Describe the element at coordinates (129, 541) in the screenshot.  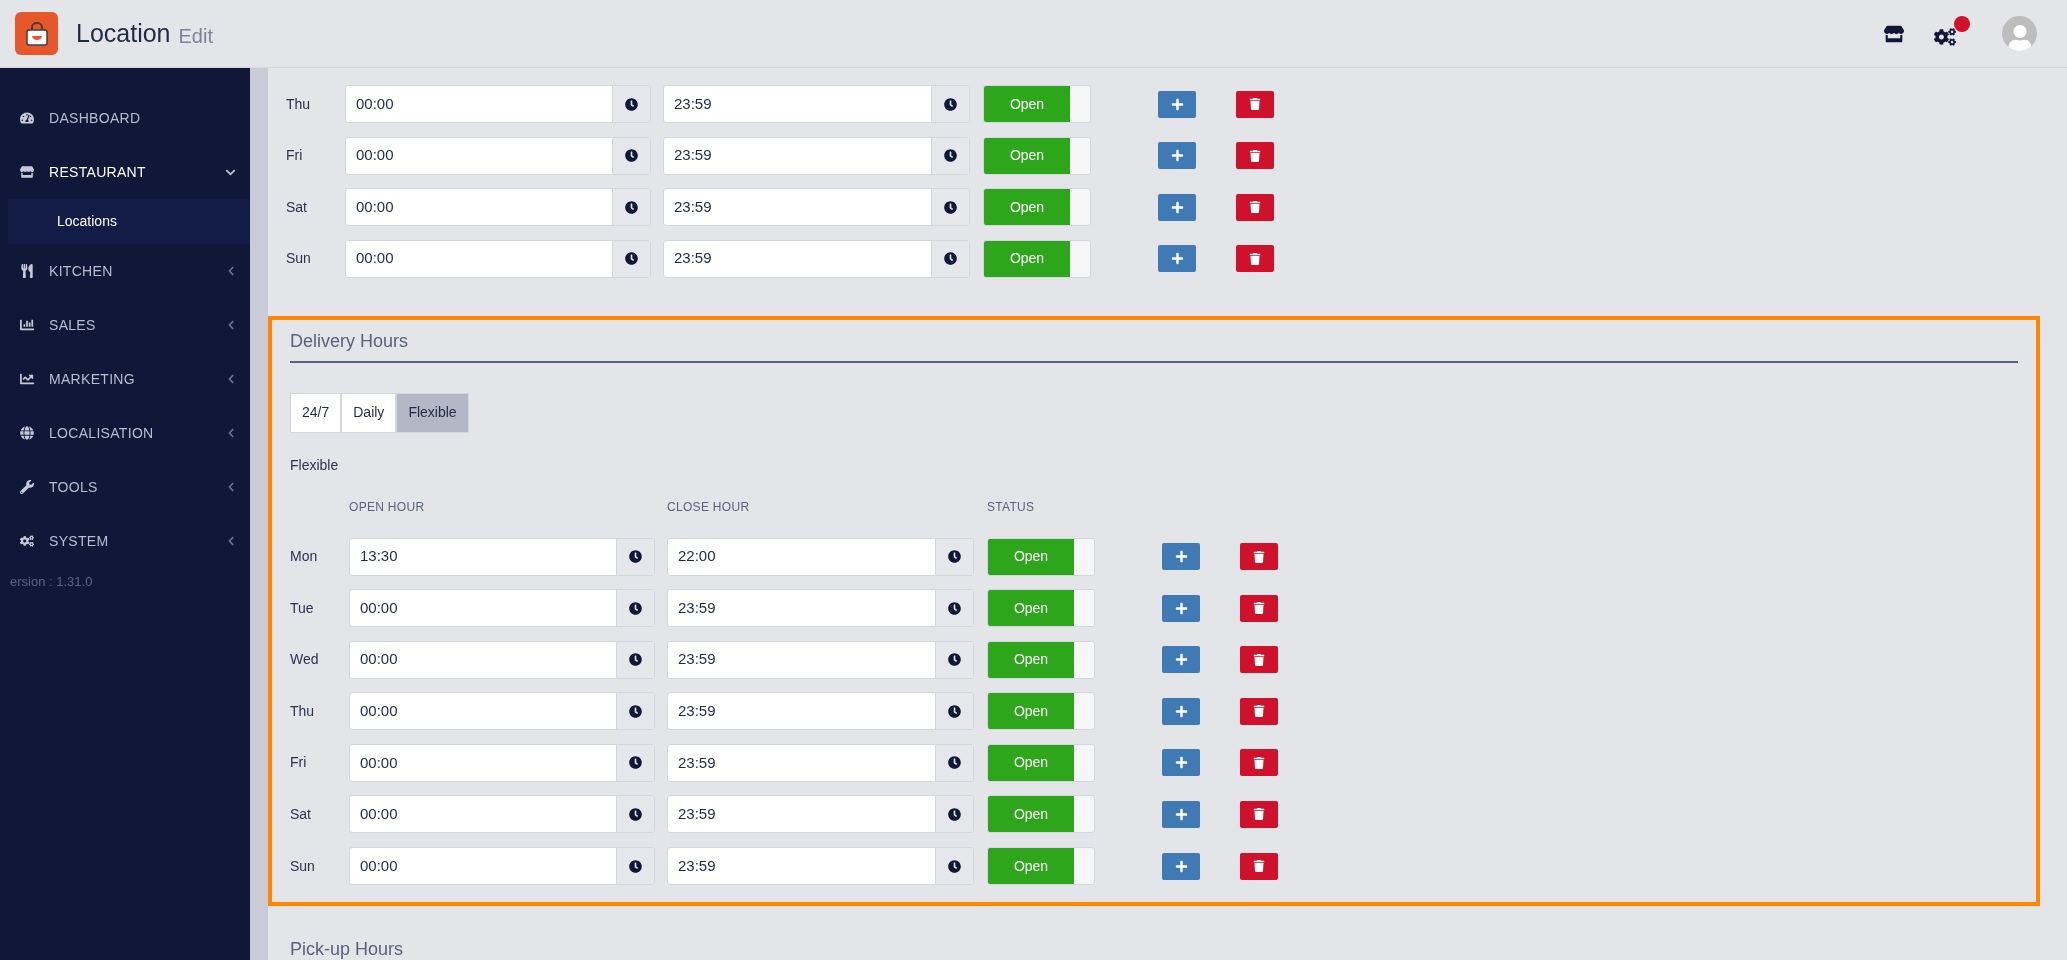
I see `sidebar-item: SYSTEM` at that location.